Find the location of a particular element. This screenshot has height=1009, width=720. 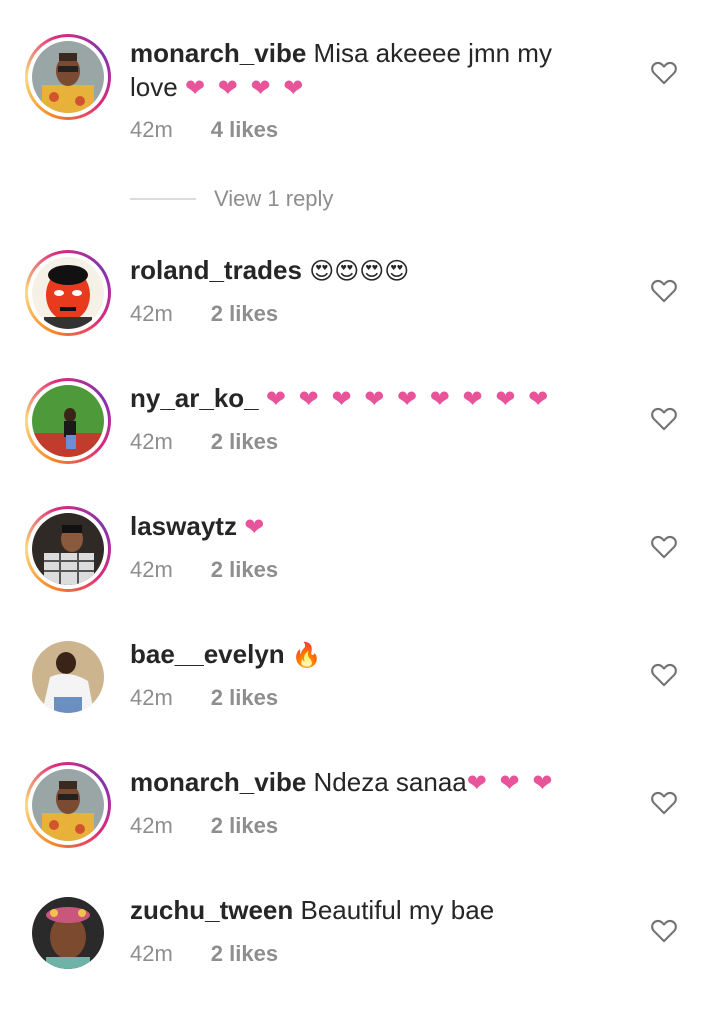

comment-username: ny_ar_ko_ is located at coordinates (194, 398).